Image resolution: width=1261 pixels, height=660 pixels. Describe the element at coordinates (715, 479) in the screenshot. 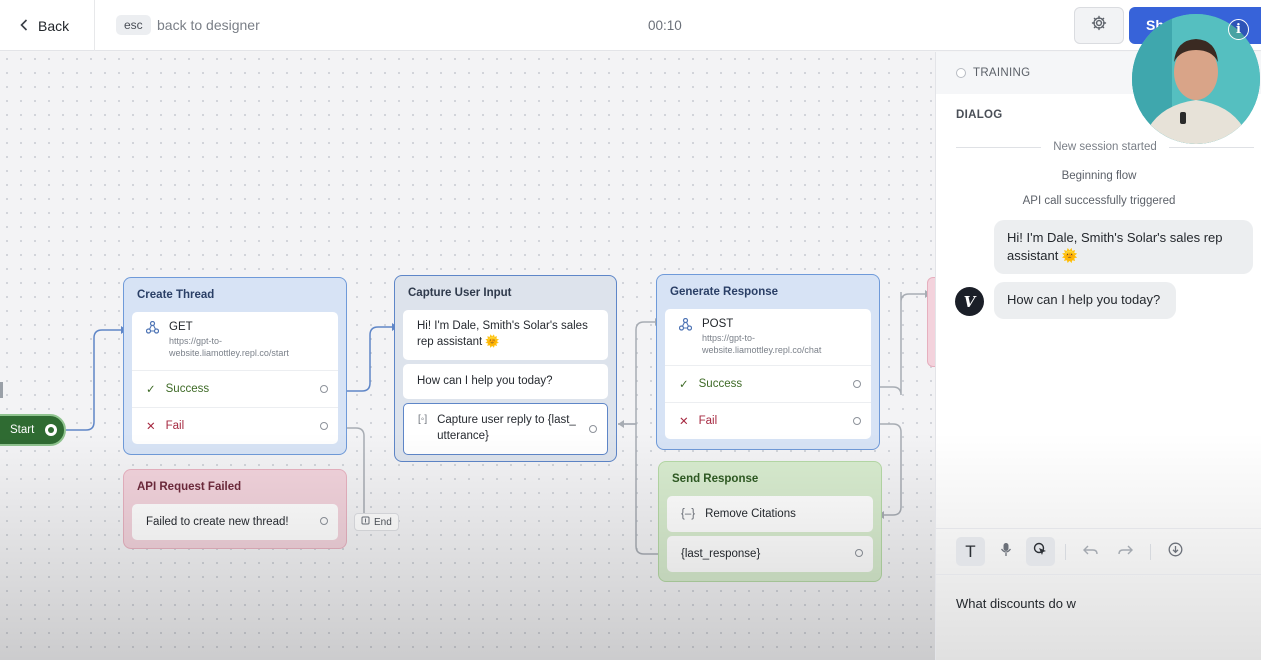

I see `node-title: Send Response` at that location.